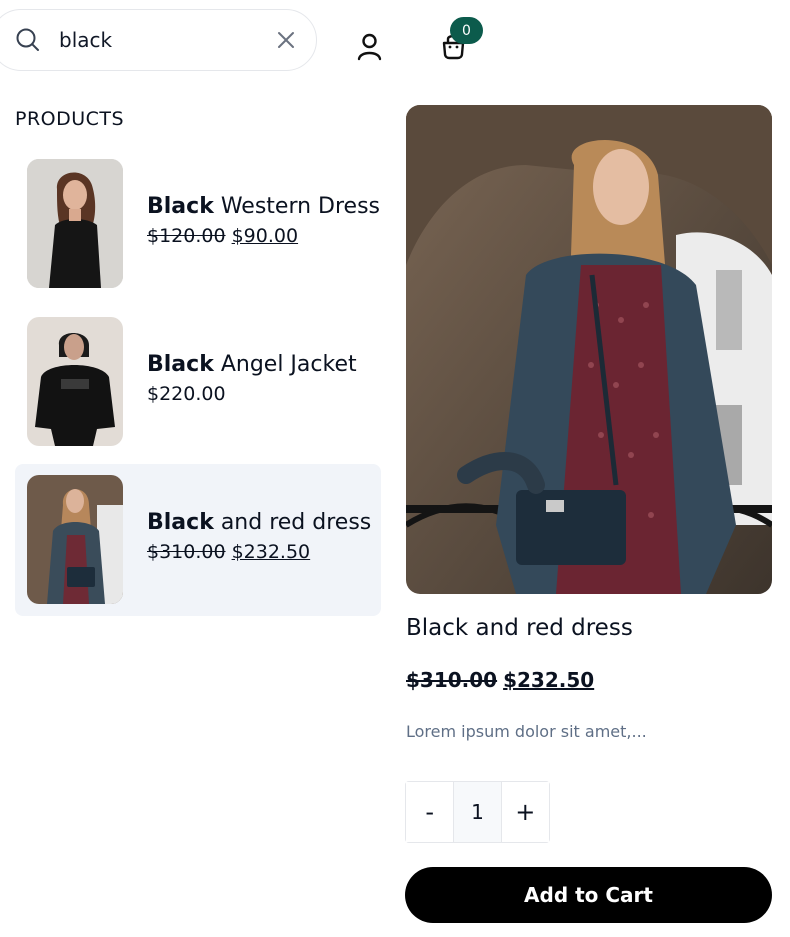 Image resolution: width=790 pixels, height=937 pixels. Describe the element at coordinates (152, 40) in the screenshot. I see `search-input` at that location.